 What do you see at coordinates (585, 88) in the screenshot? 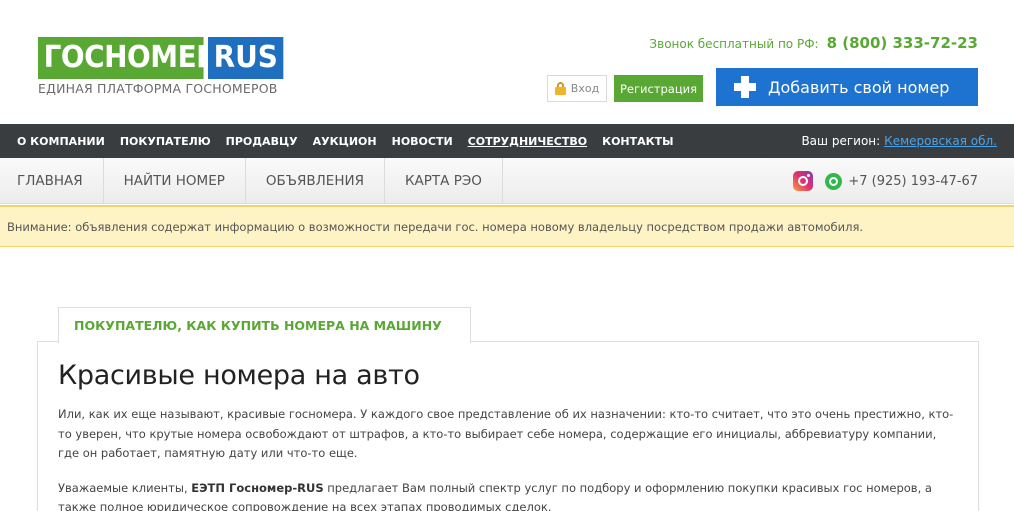
I see `login-label: Вход` at bounding box center [585, 88].